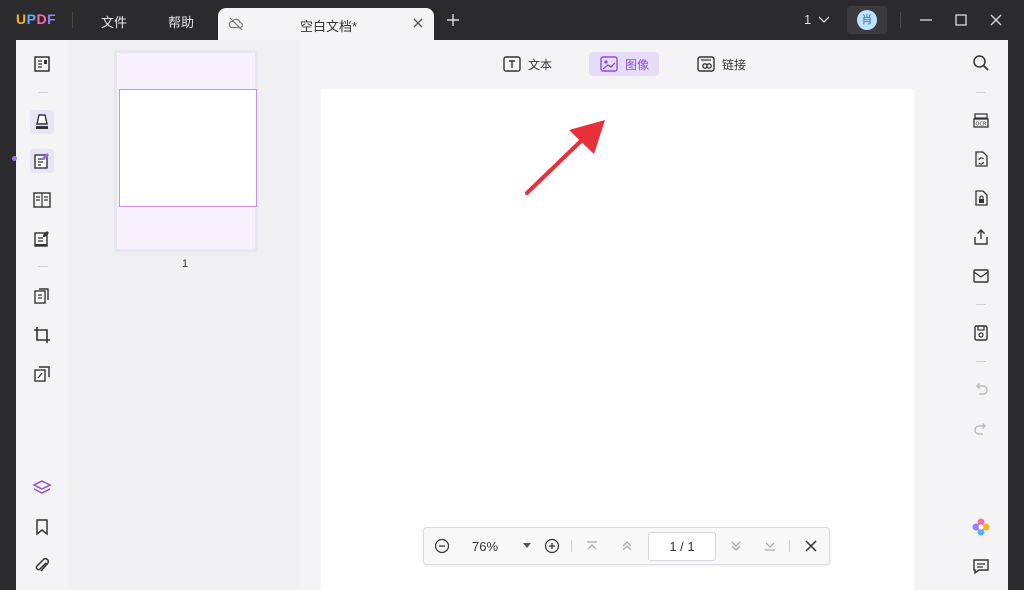  Describe the element at coordinates (236, 24) in the screenshot. I see `cloud-off-icon` at that location.